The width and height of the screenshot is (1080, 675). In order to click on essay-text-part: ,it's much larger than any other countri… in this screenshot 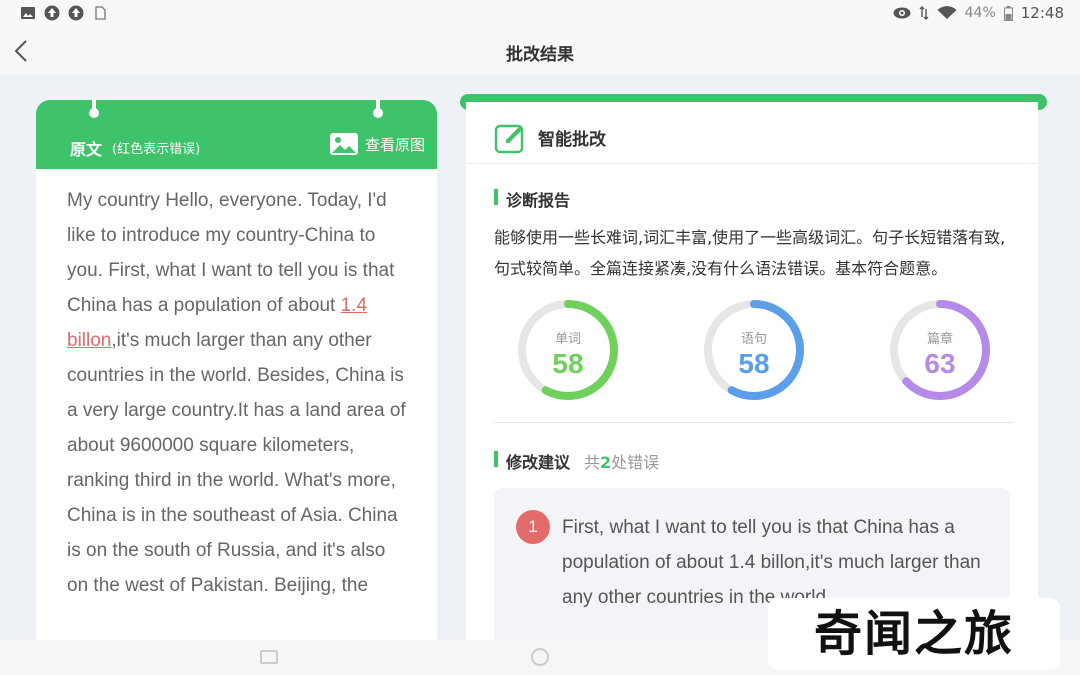, I will do `click(236, 463)`.